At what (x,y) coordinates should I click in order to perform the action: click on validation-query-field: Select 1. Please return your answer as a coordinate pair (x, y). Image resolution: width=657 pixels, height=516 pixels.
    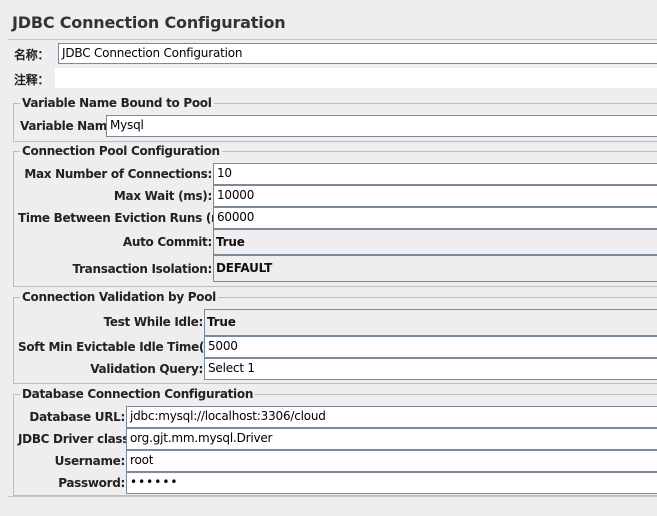
    Looking at the image, I should click on (430, 369).